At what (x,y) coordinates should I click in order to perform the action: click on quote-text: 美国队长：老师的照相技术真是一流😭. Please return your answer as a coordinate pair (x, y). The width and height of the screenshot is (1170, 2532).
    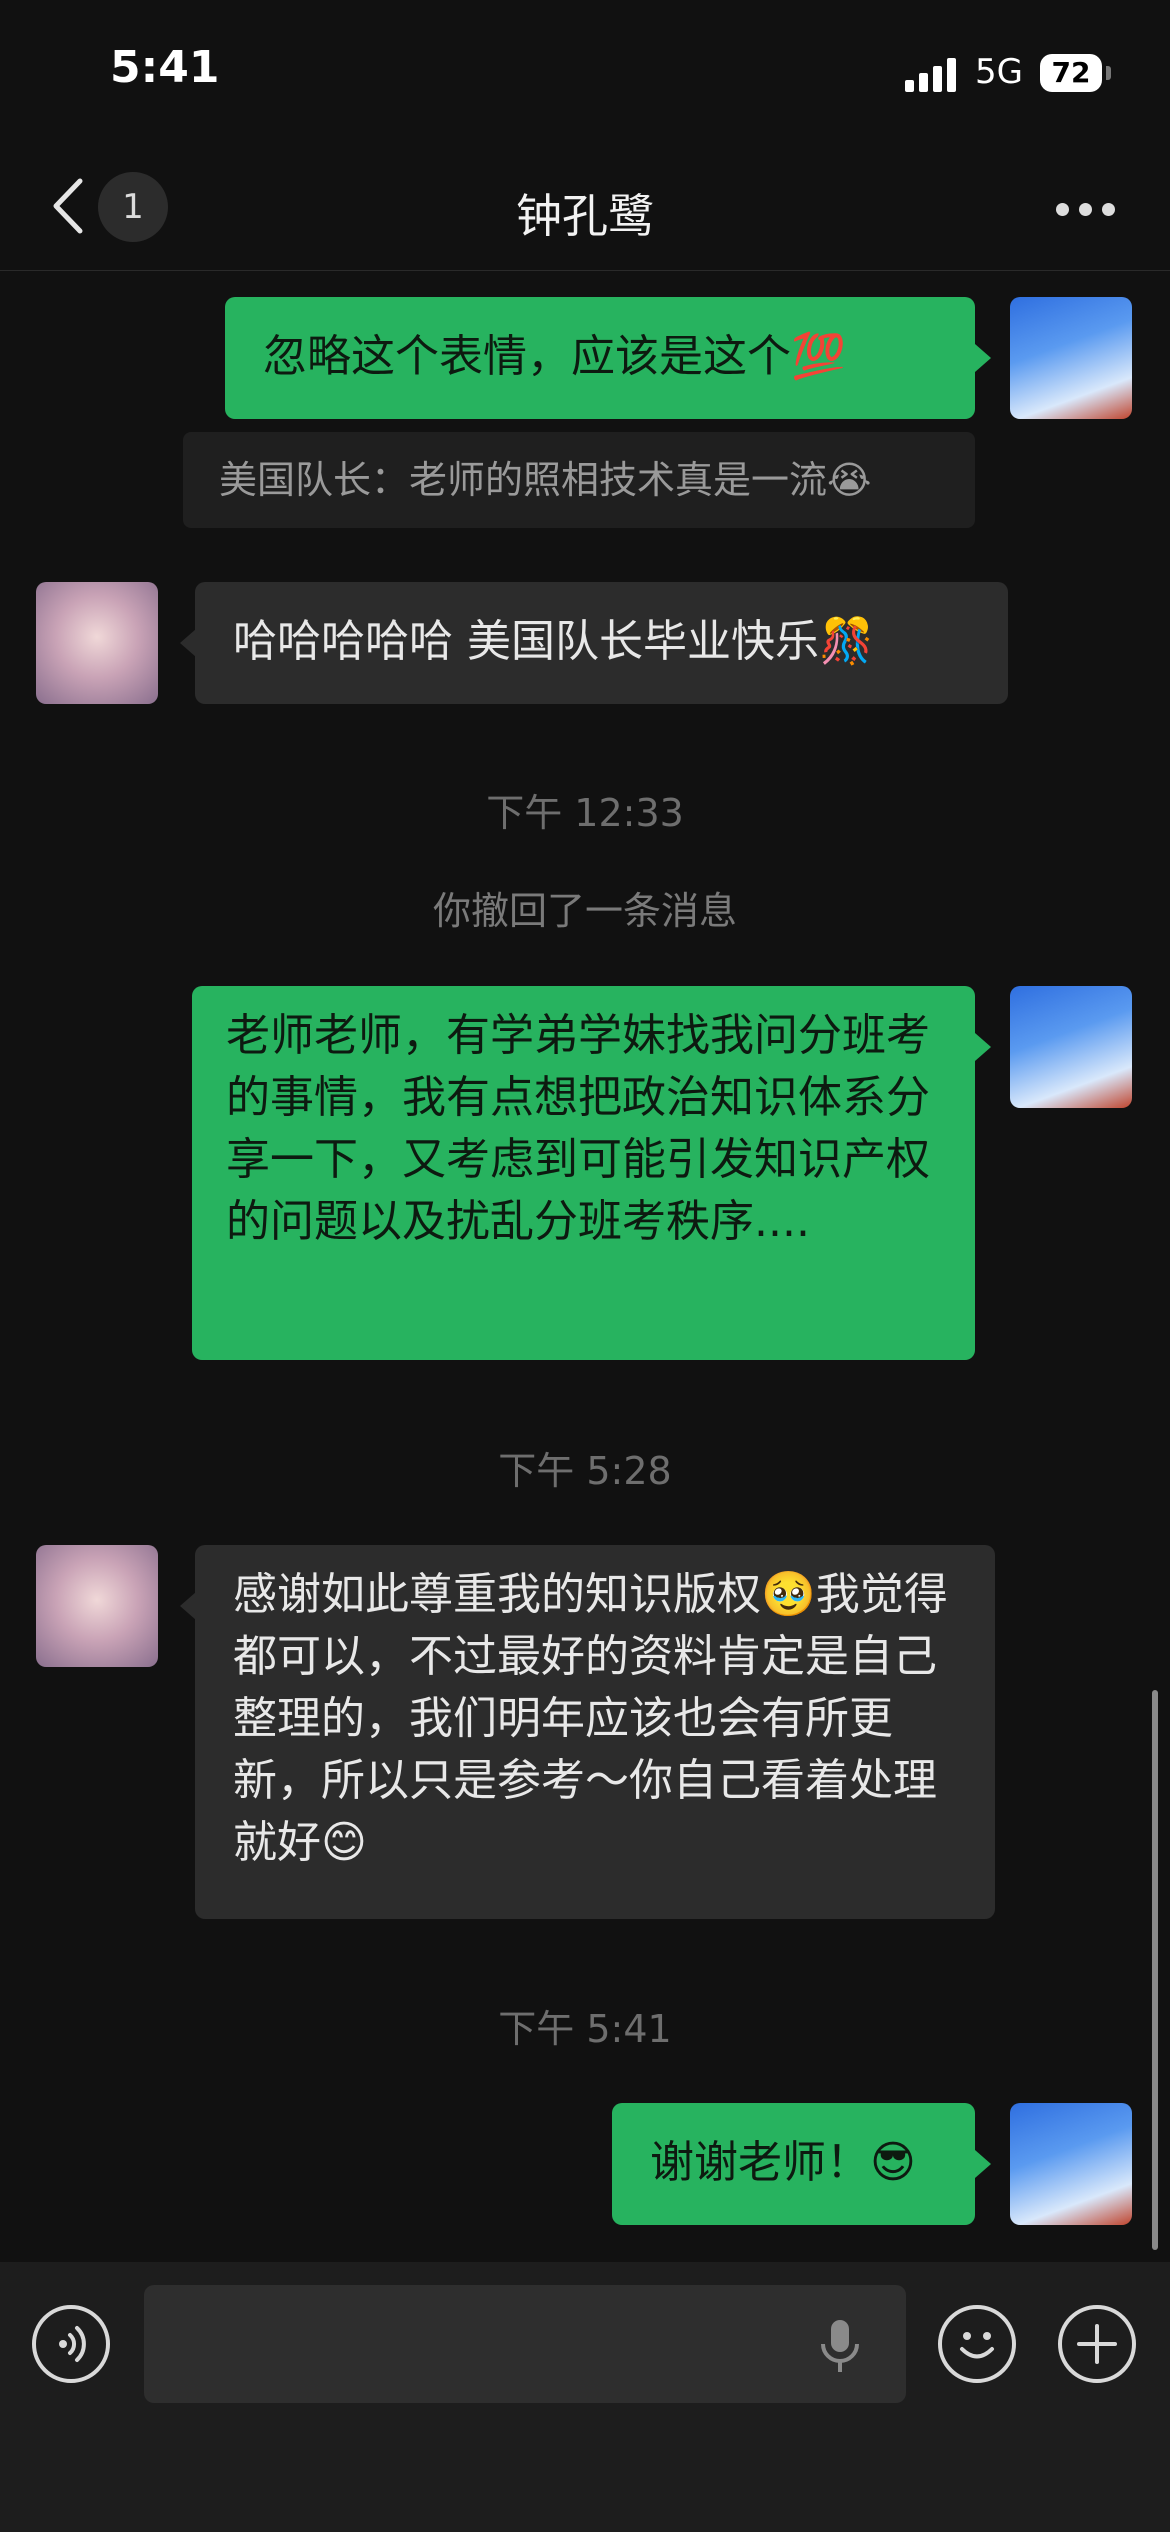
    Looking at the image, I should click on (545, 480).